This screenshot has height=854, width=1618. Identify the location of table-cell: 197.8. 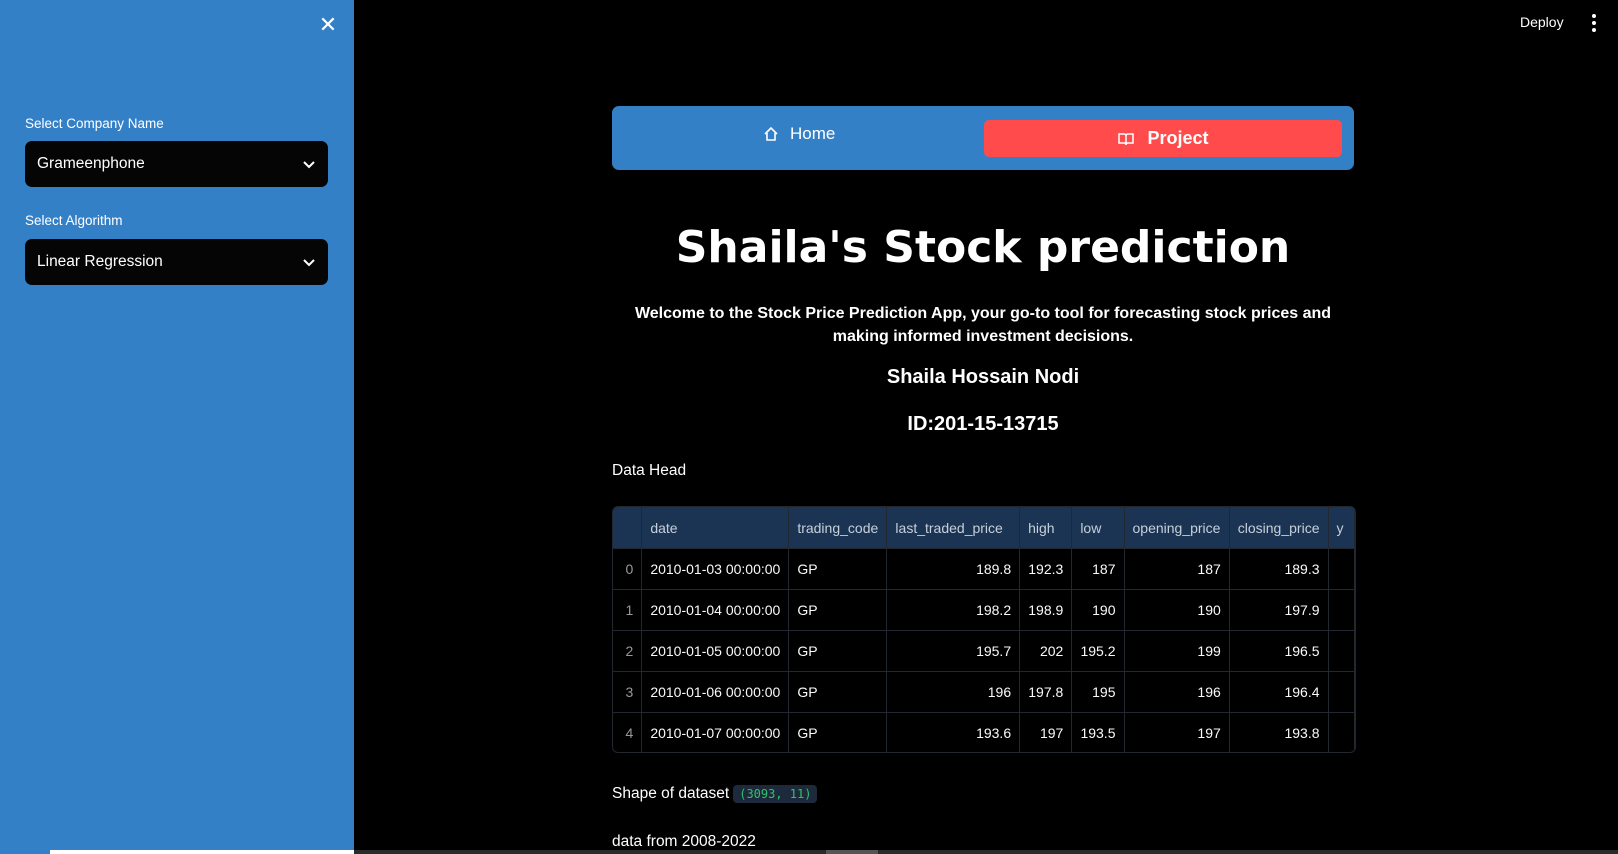
(1046, 692).